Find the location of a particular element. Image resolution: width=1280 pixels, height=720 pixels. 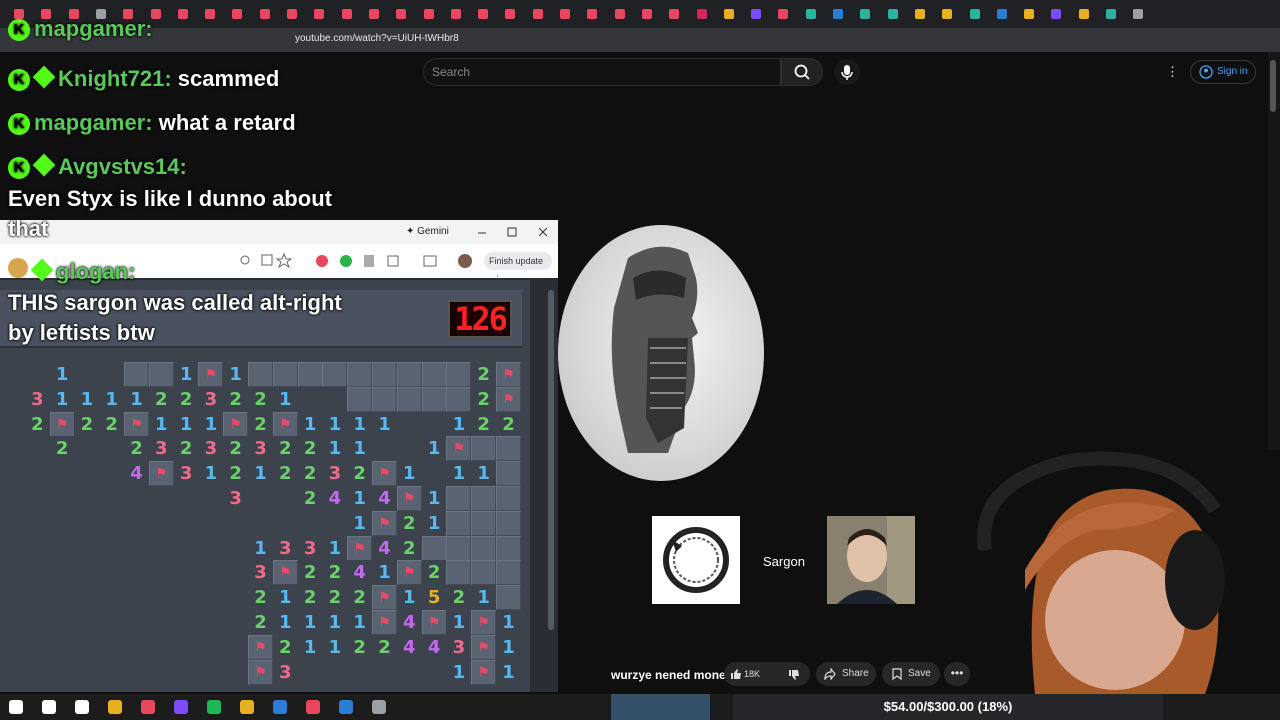

more-options-icon: ⋮ is located at coordinates (1172, 72).